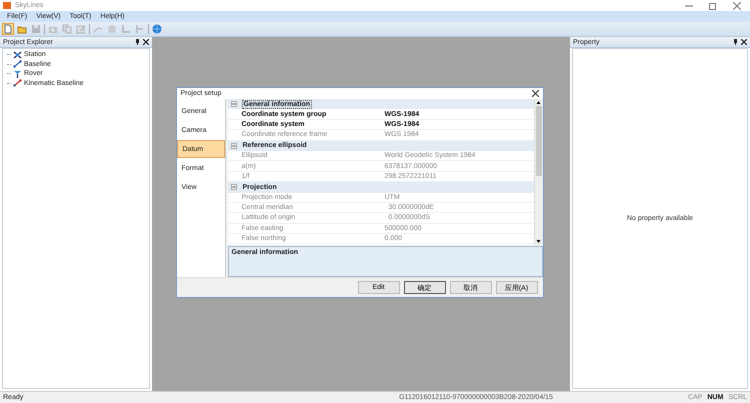 Image resolution: width=750 pixels, height=403 pixels. I want to click on globe-icon, so click(157, 29).